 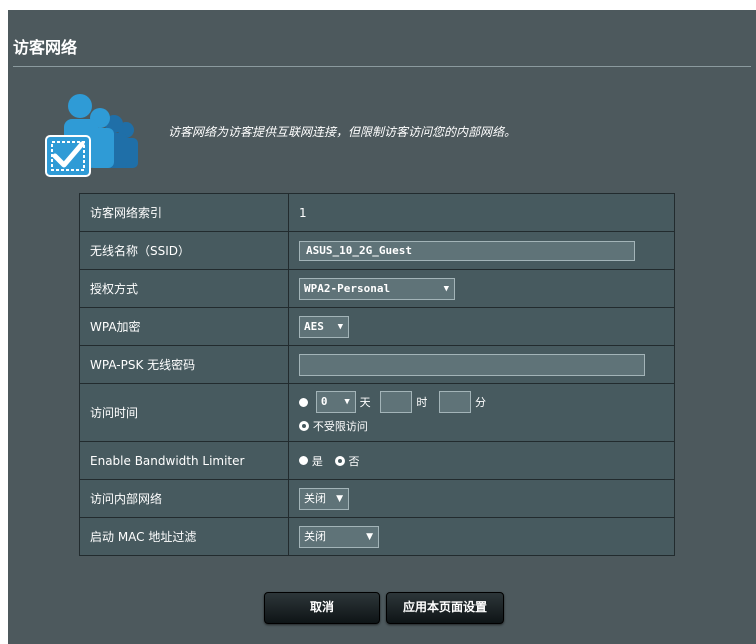 What do you see at coordinates (303, 460) in the screenshot?
I see `bandwidth-yes-radio` at bounding box center [303, 460].